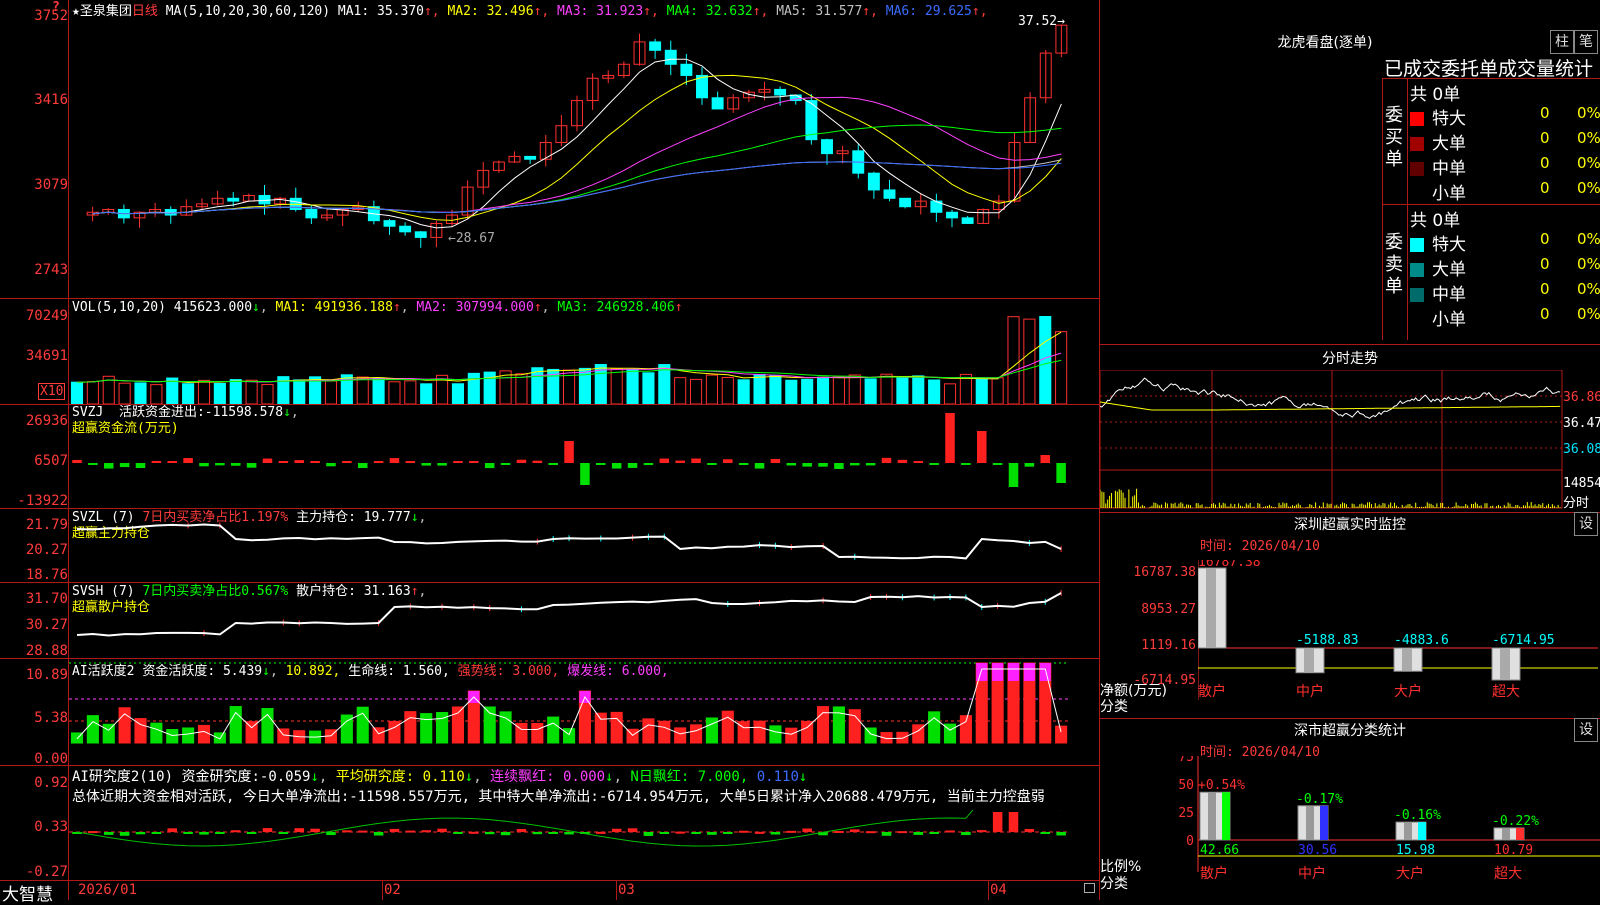  I want to click on y-tick: 50, so click(1186, 785).